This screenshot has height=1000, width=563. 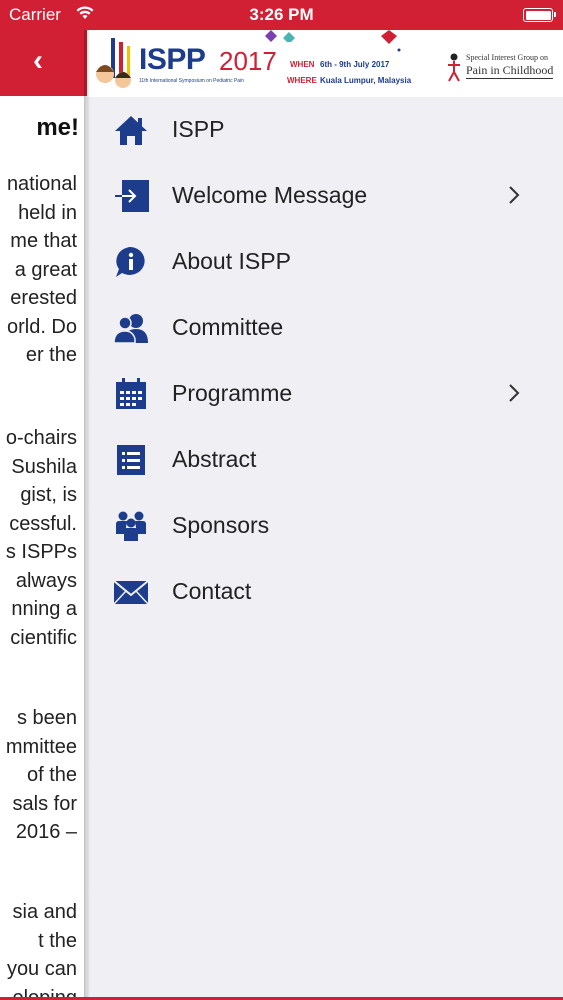 I want to click on drawer-shadow, so click(x=87, y=515).